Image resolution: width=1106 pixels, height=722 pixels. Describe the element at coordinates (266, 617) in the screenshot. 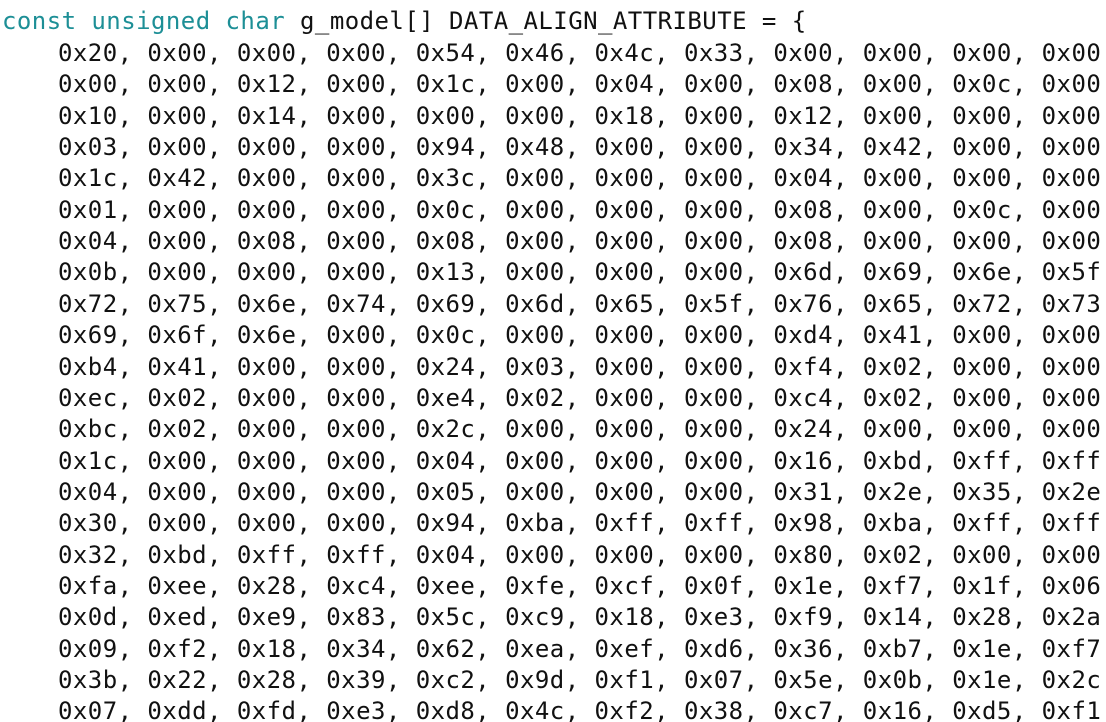

I see `hex-byte: 0xe9` at that location.